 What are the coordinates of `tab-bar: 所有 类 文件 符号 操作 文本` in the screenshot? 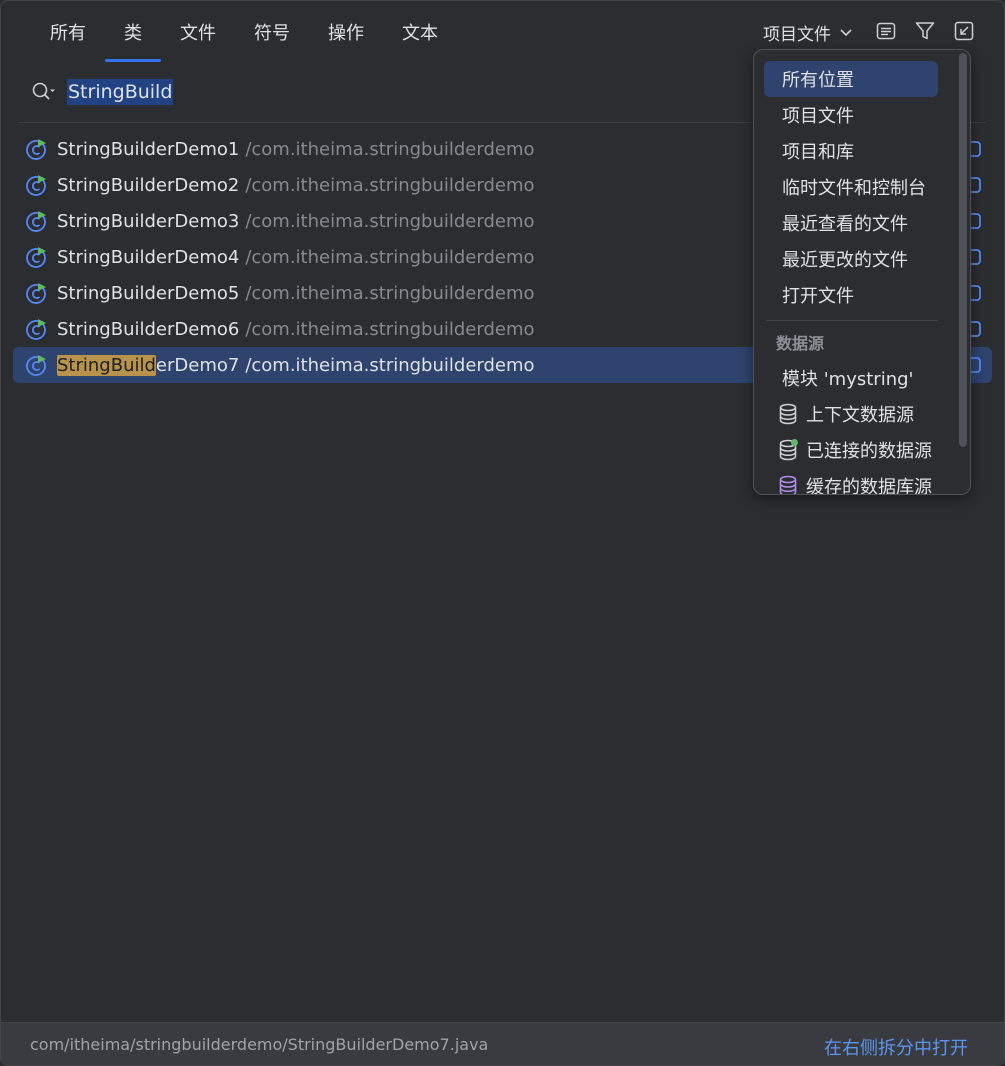 It's located at (244, 31).